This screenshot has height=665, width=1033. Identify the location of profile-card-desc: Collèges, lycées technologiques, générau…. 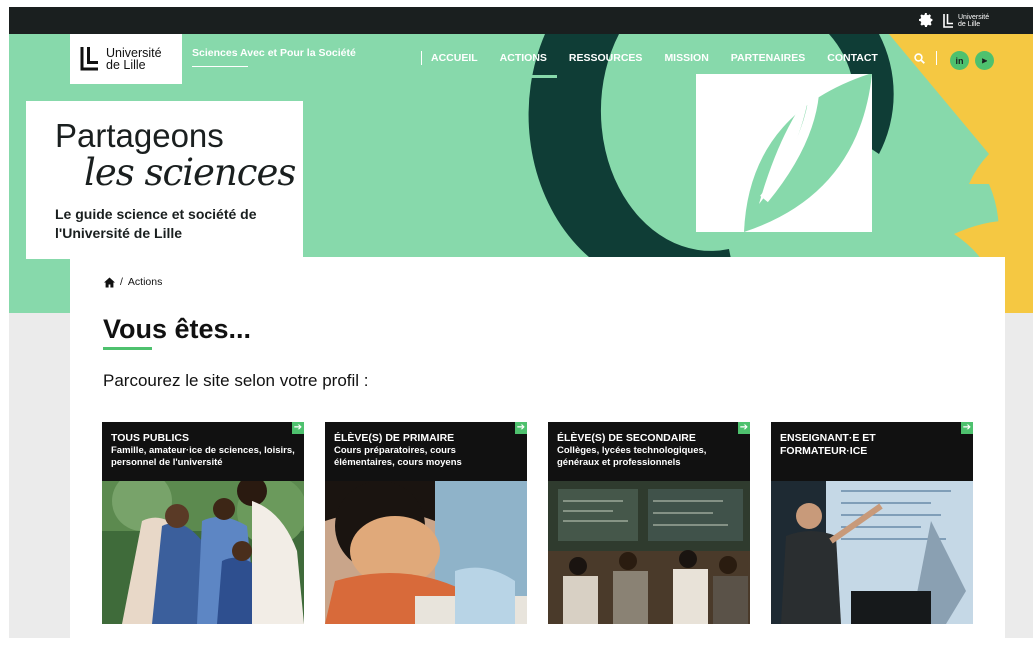
(632, 456).